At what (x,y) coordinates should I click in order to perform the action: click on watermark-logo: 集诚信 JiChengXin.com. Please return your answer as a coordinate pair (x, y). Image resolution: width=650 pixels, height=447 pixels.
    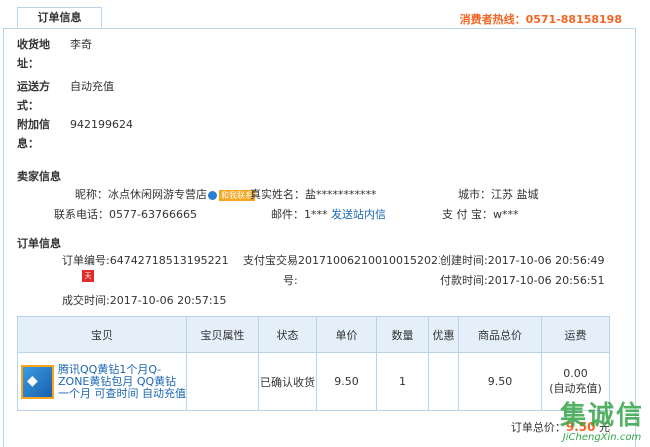
    Looking at the image, I should click on (601, 422).